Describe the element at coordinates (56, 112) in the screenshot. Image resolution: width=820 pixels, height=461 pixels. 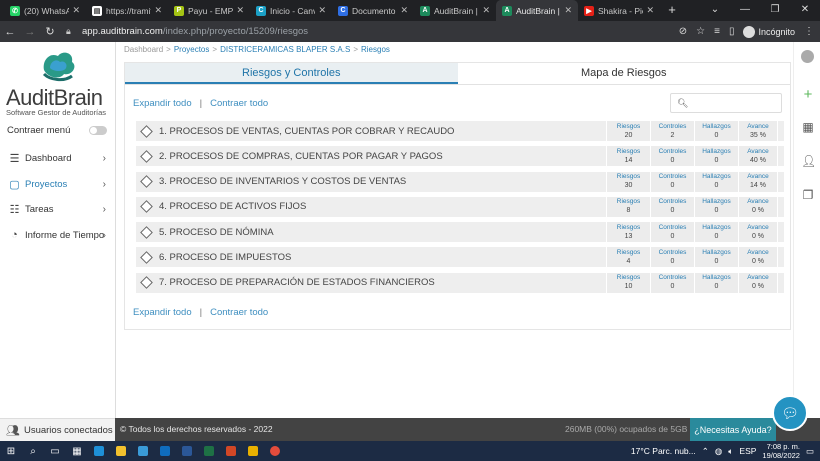
I see `logo-tagline: Software Gestor de Auditorías` at that location.